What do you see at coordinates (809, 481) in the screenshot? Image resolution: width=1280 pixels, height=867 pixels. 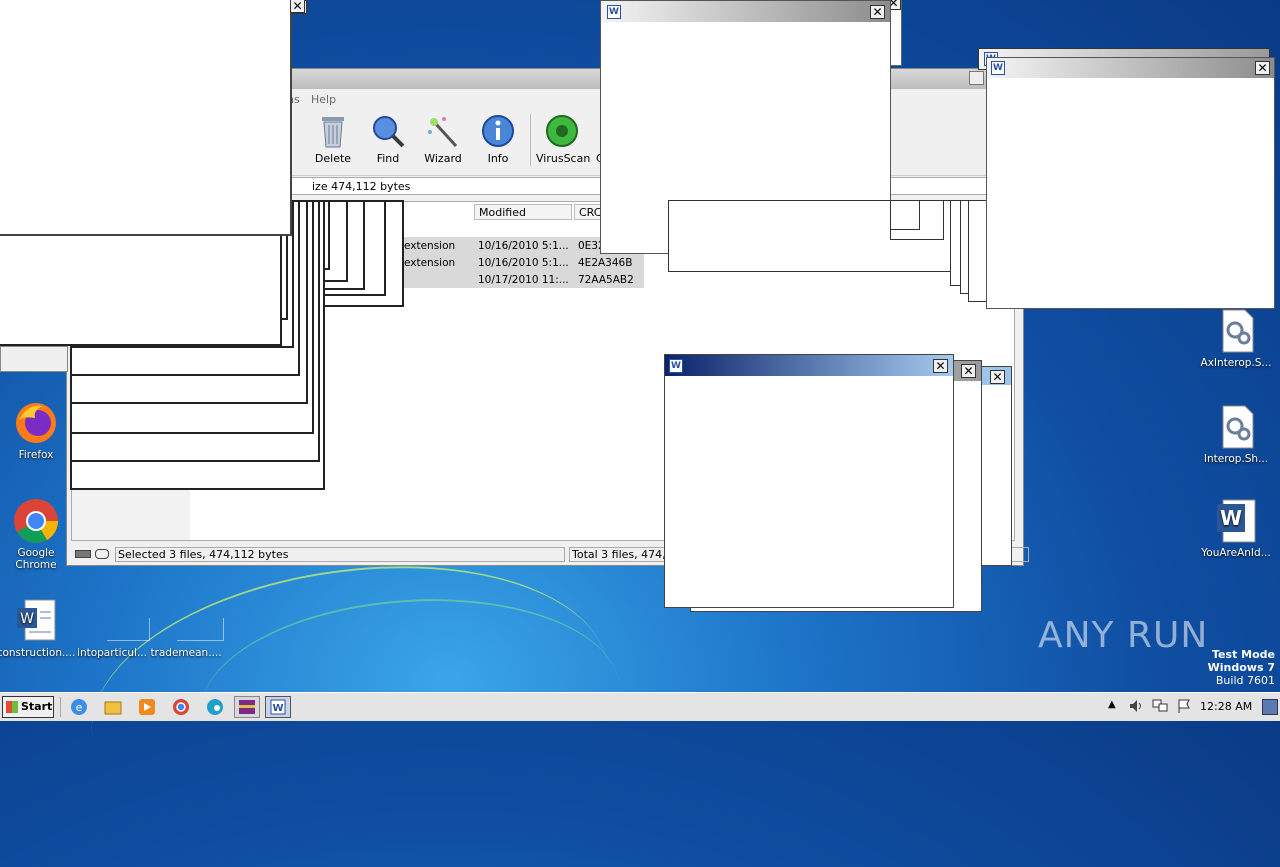 I see `popup-window-active: W ✕` at bounding box center [809, 481].